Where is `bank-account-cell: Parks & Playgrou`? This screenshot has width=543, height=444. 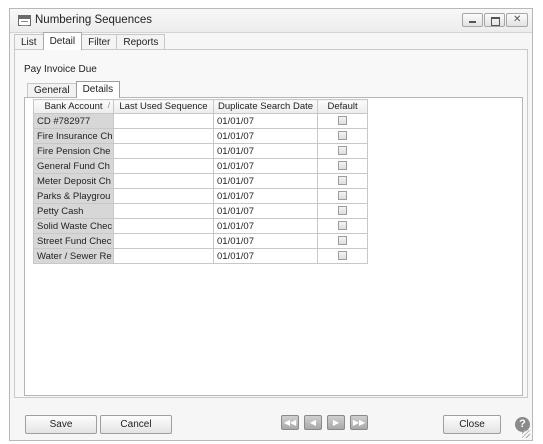 bank-account-cell: Parks & Playgrou is located at coordinates (73, 196).